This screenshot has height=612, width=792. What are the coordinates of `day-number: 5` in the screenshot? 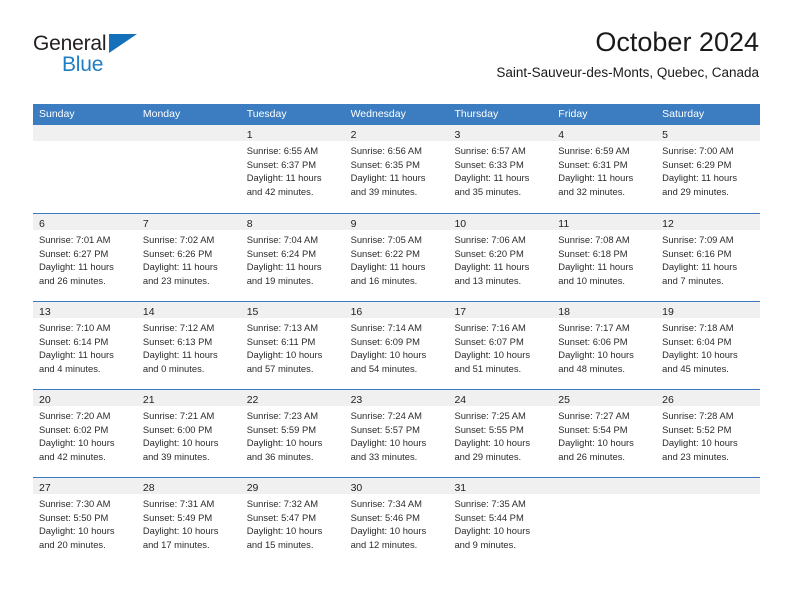 It's located at (665, 135).